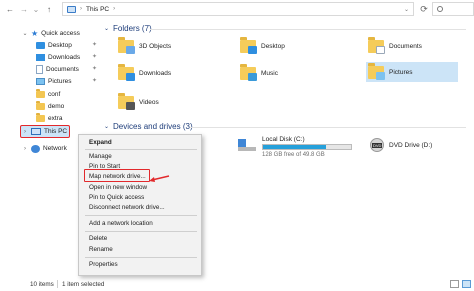  What do you see at coordinates (60, 81) in the screenshot?
I see `sidebar-item-label: Pictures` at bounding box center [60, 81].